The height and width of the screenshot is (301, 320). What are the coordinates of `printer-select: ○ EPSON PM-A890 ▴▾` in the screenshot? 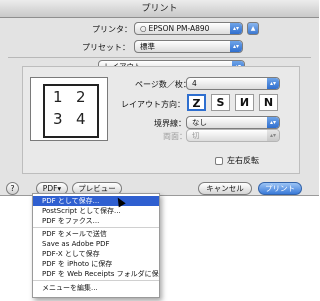 It's located at (188, 28).